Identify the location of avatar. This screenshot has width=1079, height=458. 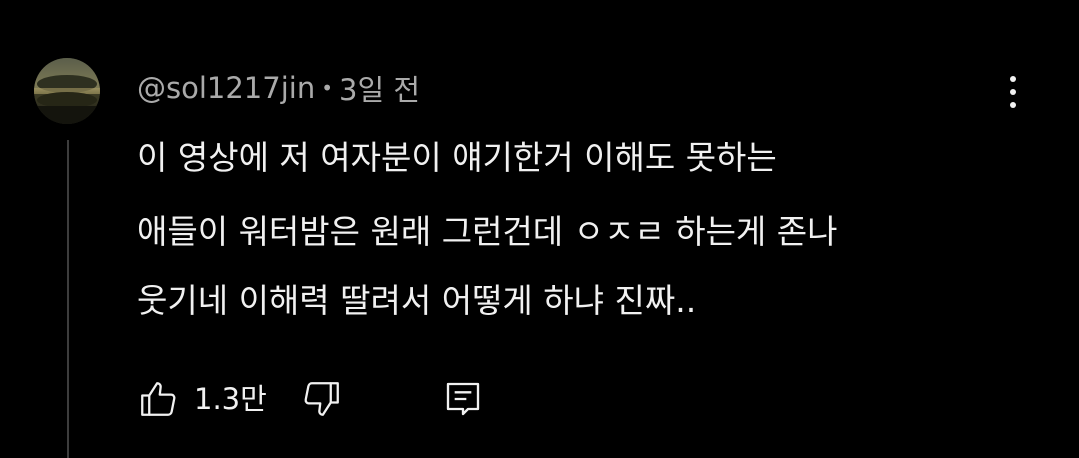
(67, 91).